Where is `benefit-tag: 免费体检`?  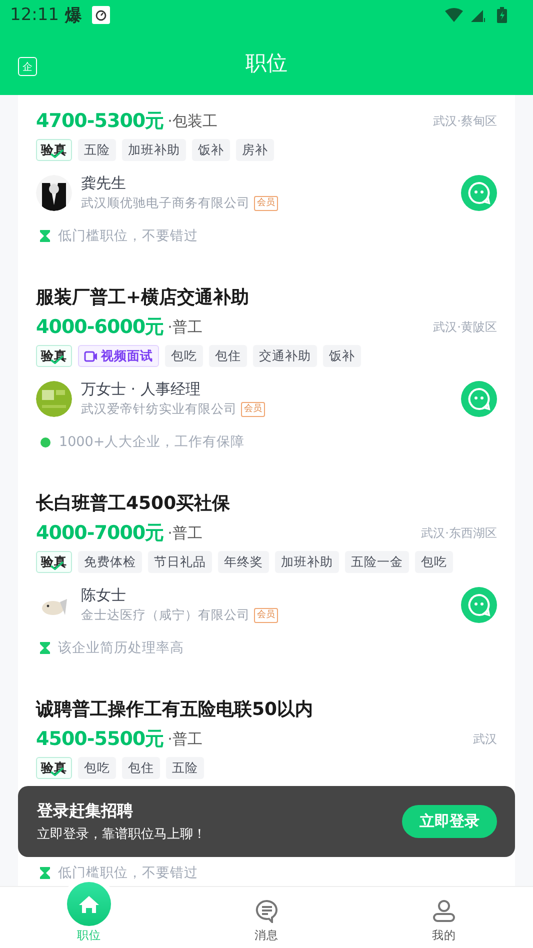 benefit-tag: 免费体检 is located at coordinates (110, 562).